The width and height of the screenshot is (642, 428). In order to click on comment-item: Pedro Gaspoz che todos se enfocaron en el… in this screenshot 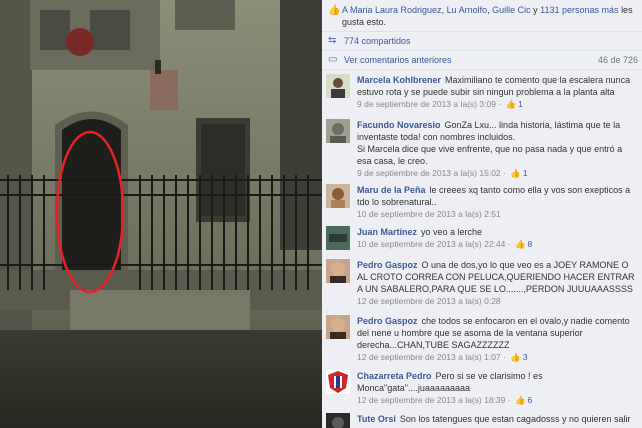, I will do `click(482, 339)`.